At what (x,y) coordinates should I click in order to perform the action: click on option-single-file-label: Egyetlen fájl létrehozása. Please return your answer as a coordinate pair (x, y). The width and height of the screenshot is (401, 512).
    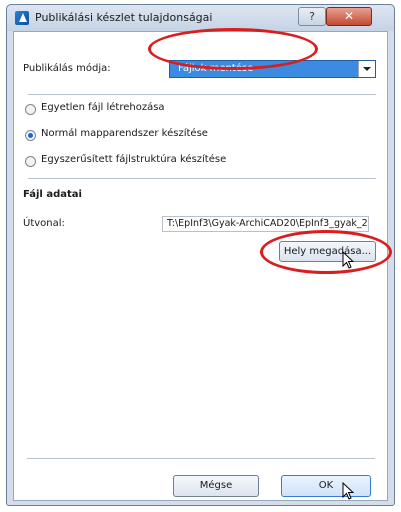
    Looking at the image, I should click on (103, 107).